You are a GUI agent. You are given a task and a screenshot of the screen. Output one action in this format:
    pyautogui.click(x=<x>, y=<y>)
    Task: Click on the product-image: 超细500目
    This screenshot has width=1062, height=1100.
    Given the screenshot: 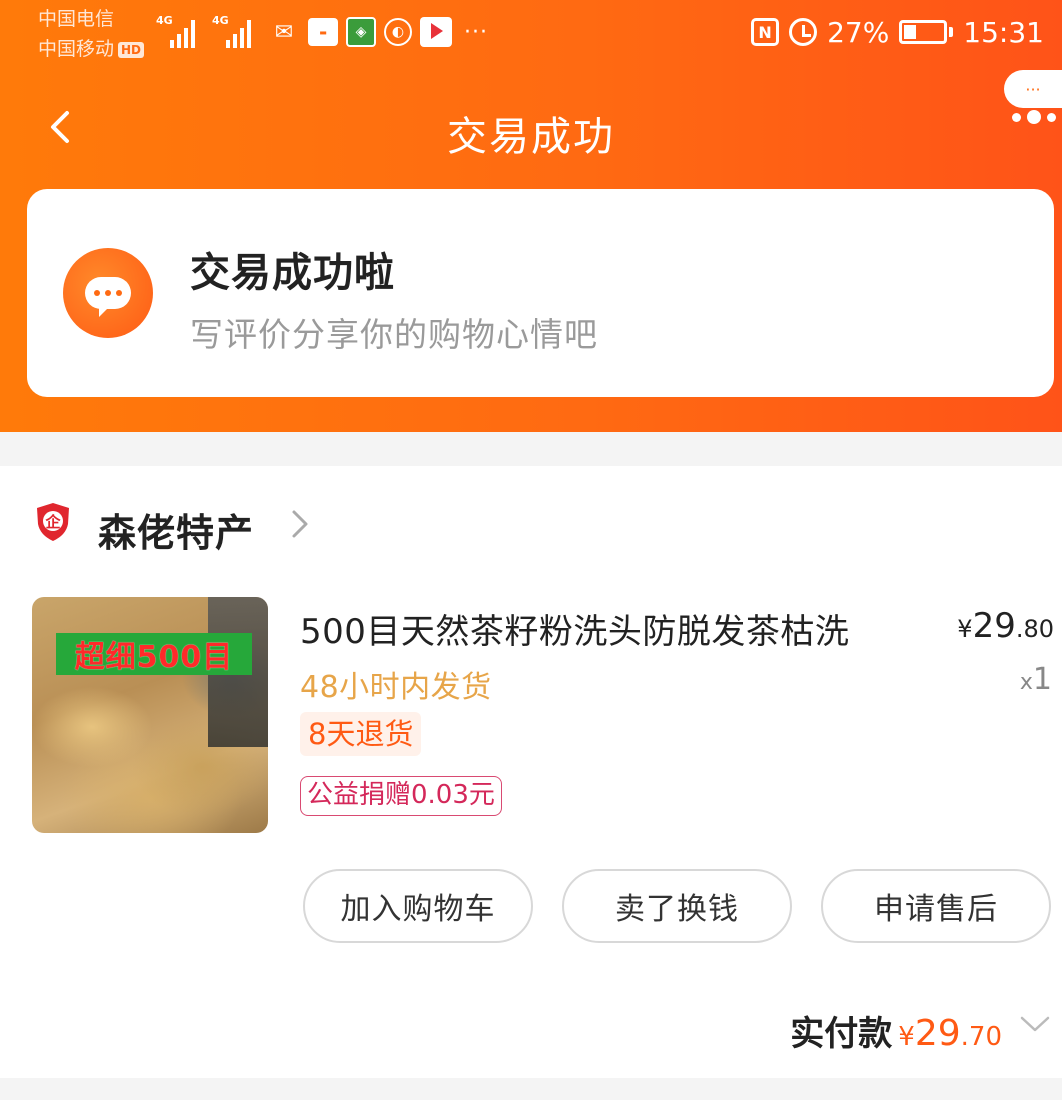 What is the action you would take?
    pyautogui.click(x=150, y=715)
    